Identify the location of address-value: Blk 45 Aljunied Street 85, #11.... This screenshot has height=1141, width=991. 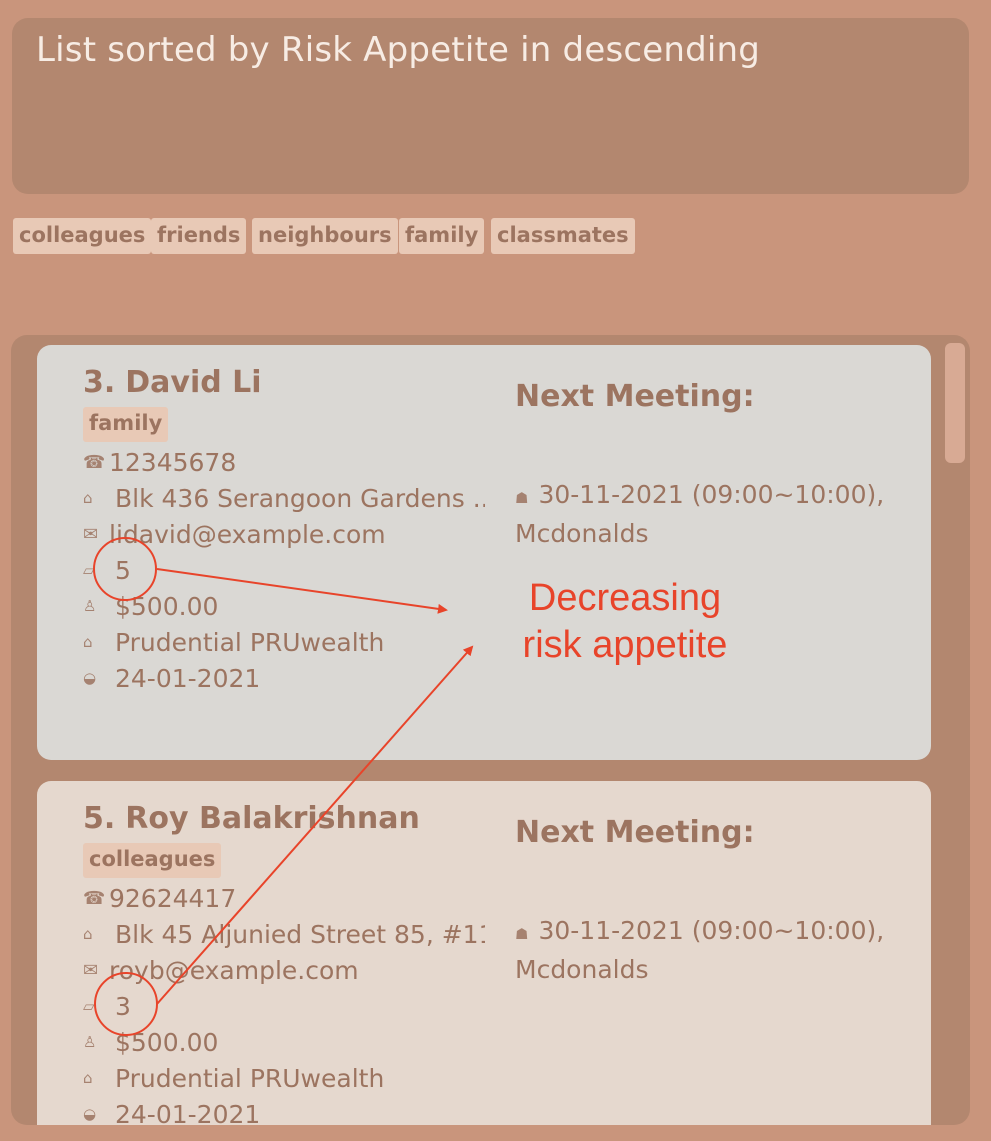
(300, 934).